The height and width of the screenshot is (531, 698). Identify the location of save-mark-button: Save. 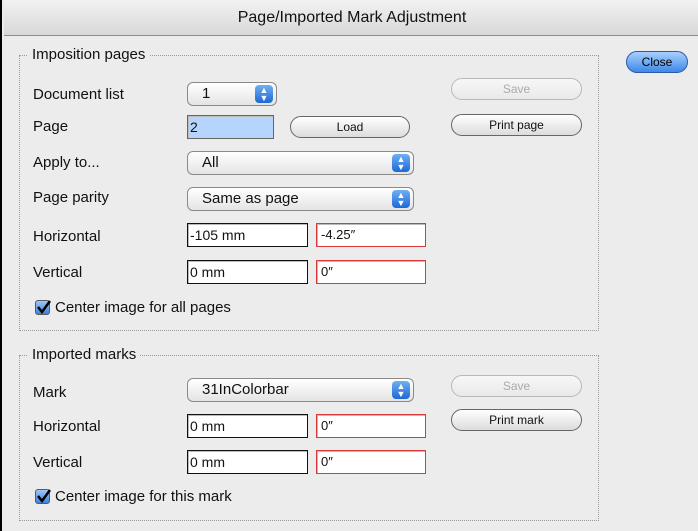
(516, 386).